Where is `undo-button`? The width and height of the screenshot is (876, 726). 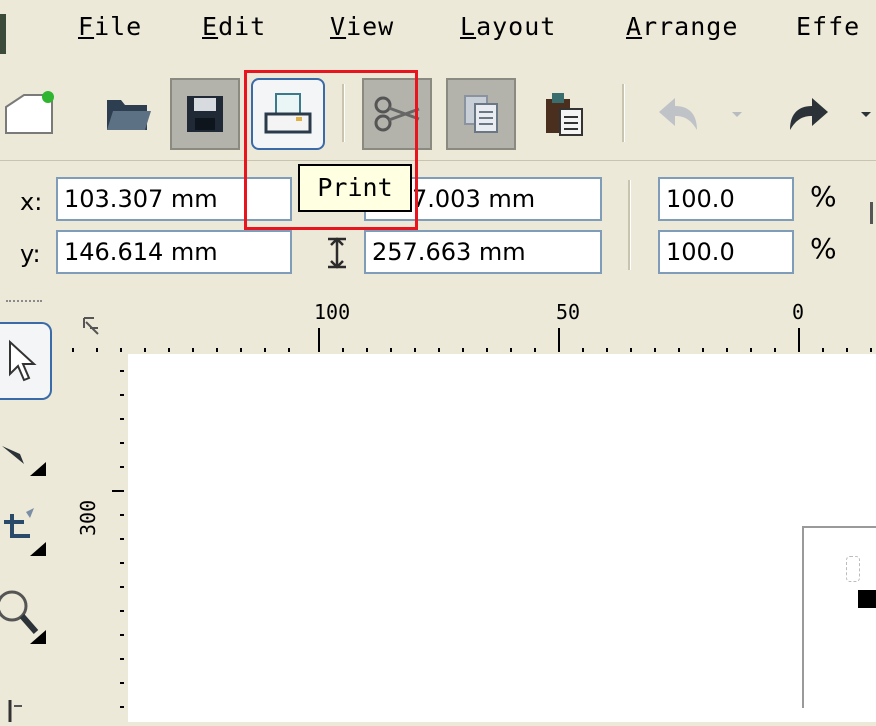 undo-button is located at coordinates (678, 114).